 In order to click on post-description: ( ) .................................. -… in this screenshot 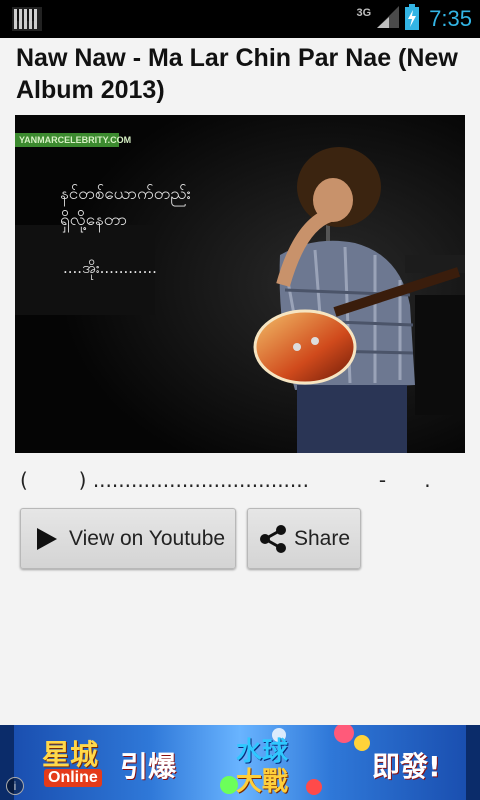, I will do `click(225, 480)`.